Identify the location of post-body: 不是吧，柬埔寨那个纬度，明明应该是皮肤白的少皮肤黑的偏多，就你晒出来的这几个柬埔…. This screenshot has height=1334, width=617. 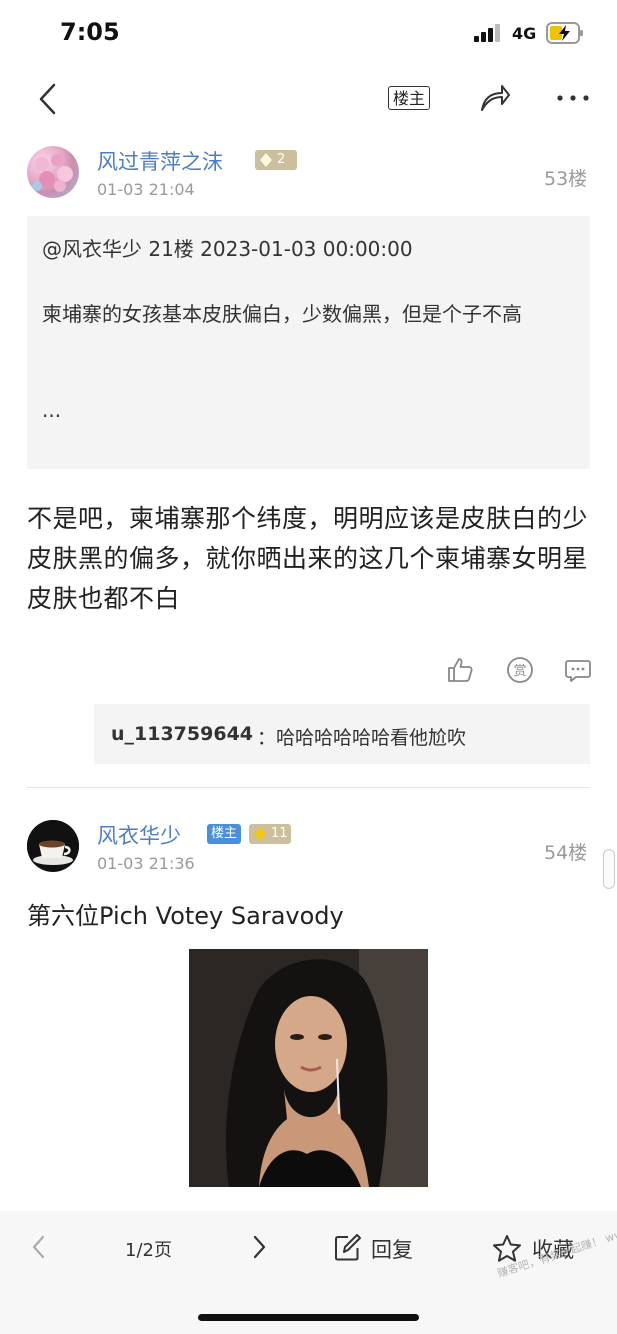
(308, 558).